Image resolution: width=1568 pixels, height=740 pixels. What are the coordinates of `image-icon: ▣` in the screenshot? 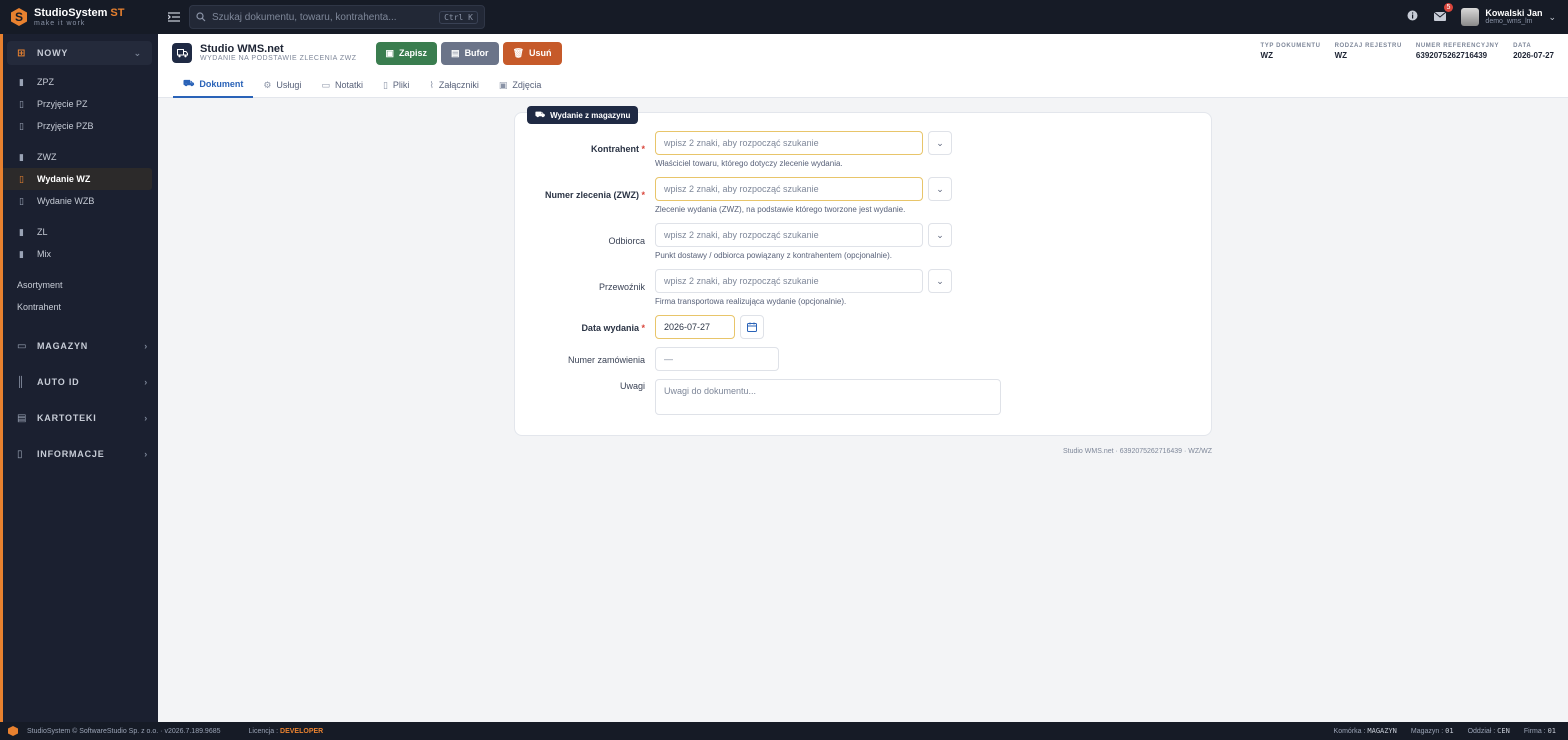 It's located at (503, 84).